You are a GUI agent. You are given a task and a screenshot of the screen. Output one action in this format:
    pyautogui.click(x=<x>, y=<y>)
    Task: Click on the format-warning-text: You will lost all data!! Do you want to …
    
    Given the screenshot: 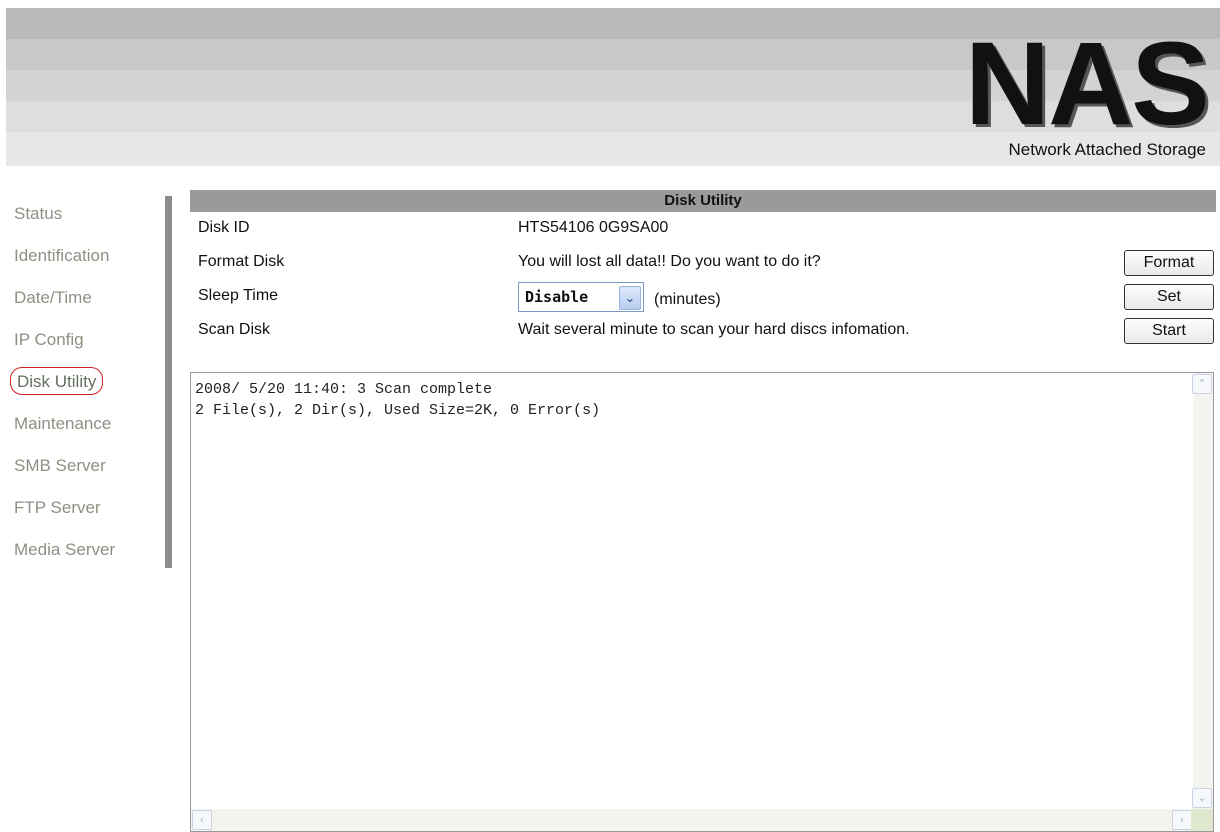 What is the action you would take?
    pyautogui.click(x=669, y=261)
    